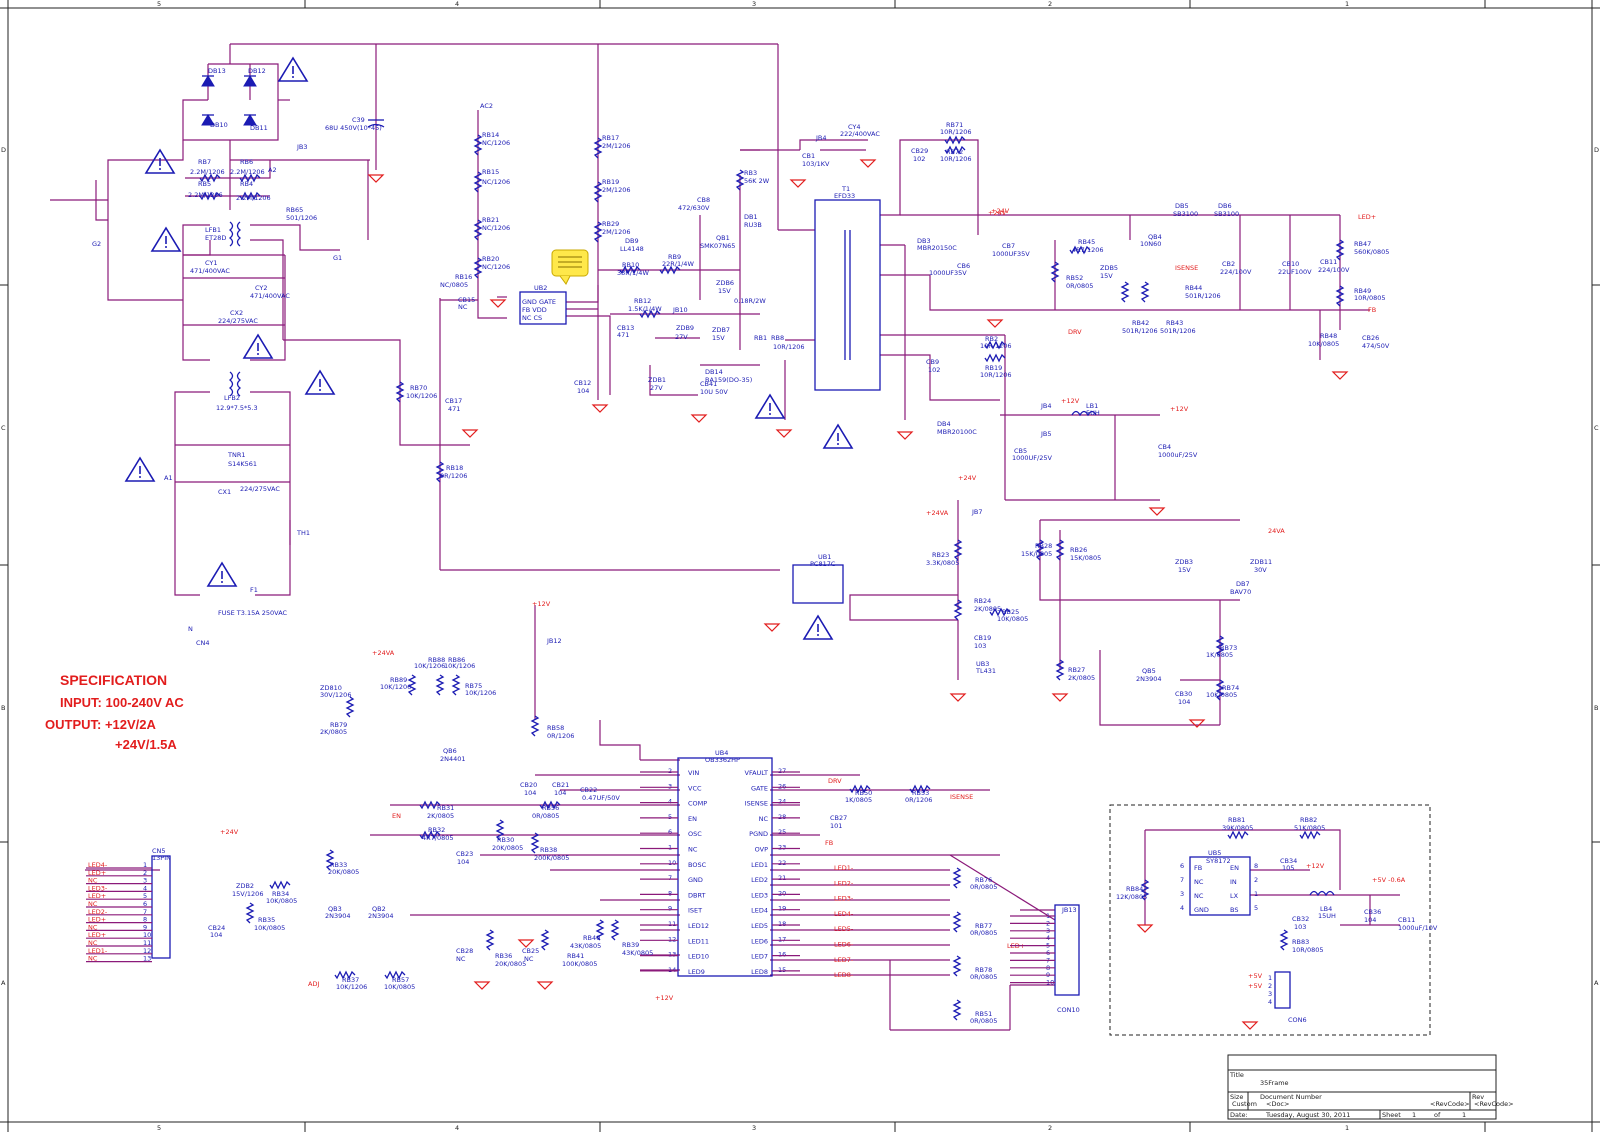 This screenshot has height=1132, width=1600. Describe the element at coordinates (1295, 272) in the screenshot. I see `label-cb10v: 22UF100V` at that location.